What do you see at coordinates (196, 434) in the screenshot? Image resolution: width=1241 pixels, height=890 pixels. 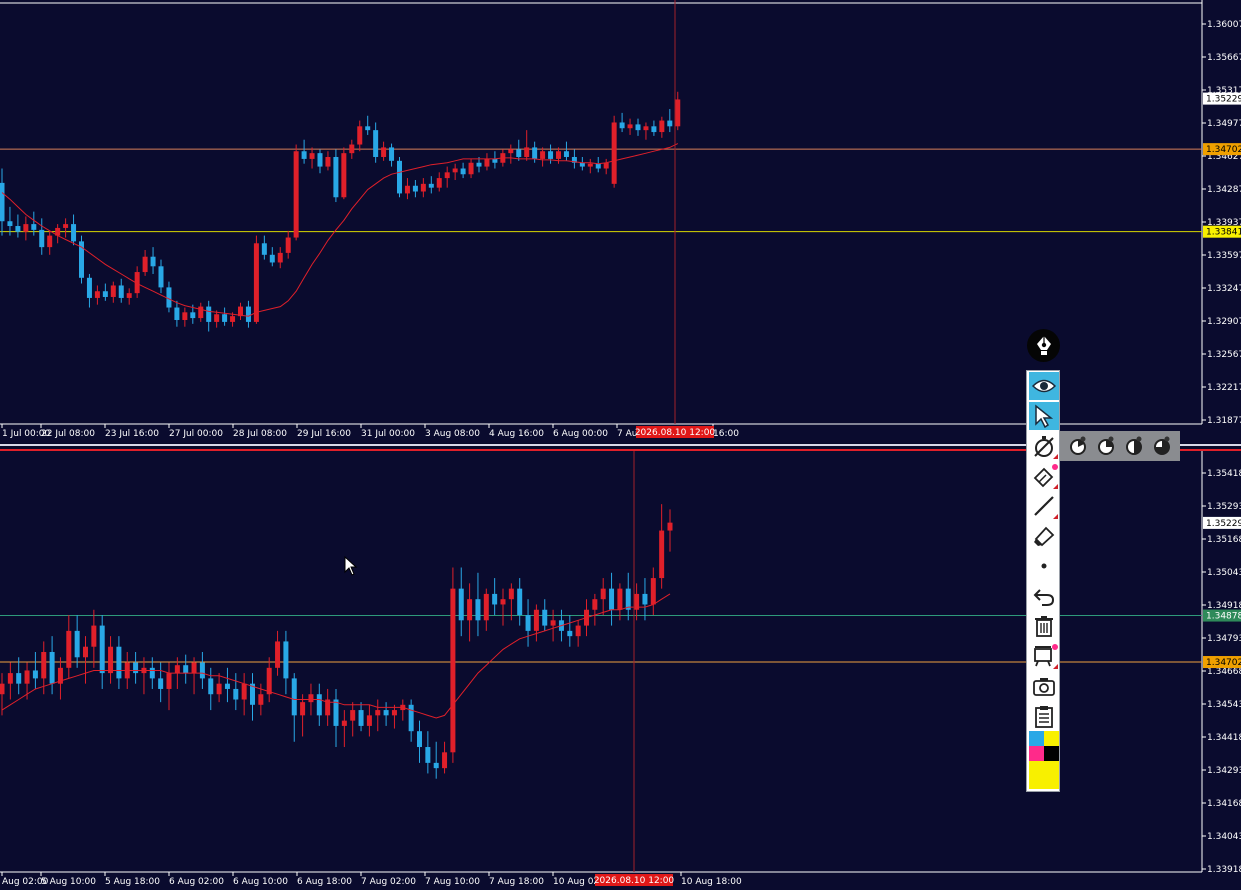 I see `time-tick-label: 27 Jul 00:00` at bounding box center [196, 434].